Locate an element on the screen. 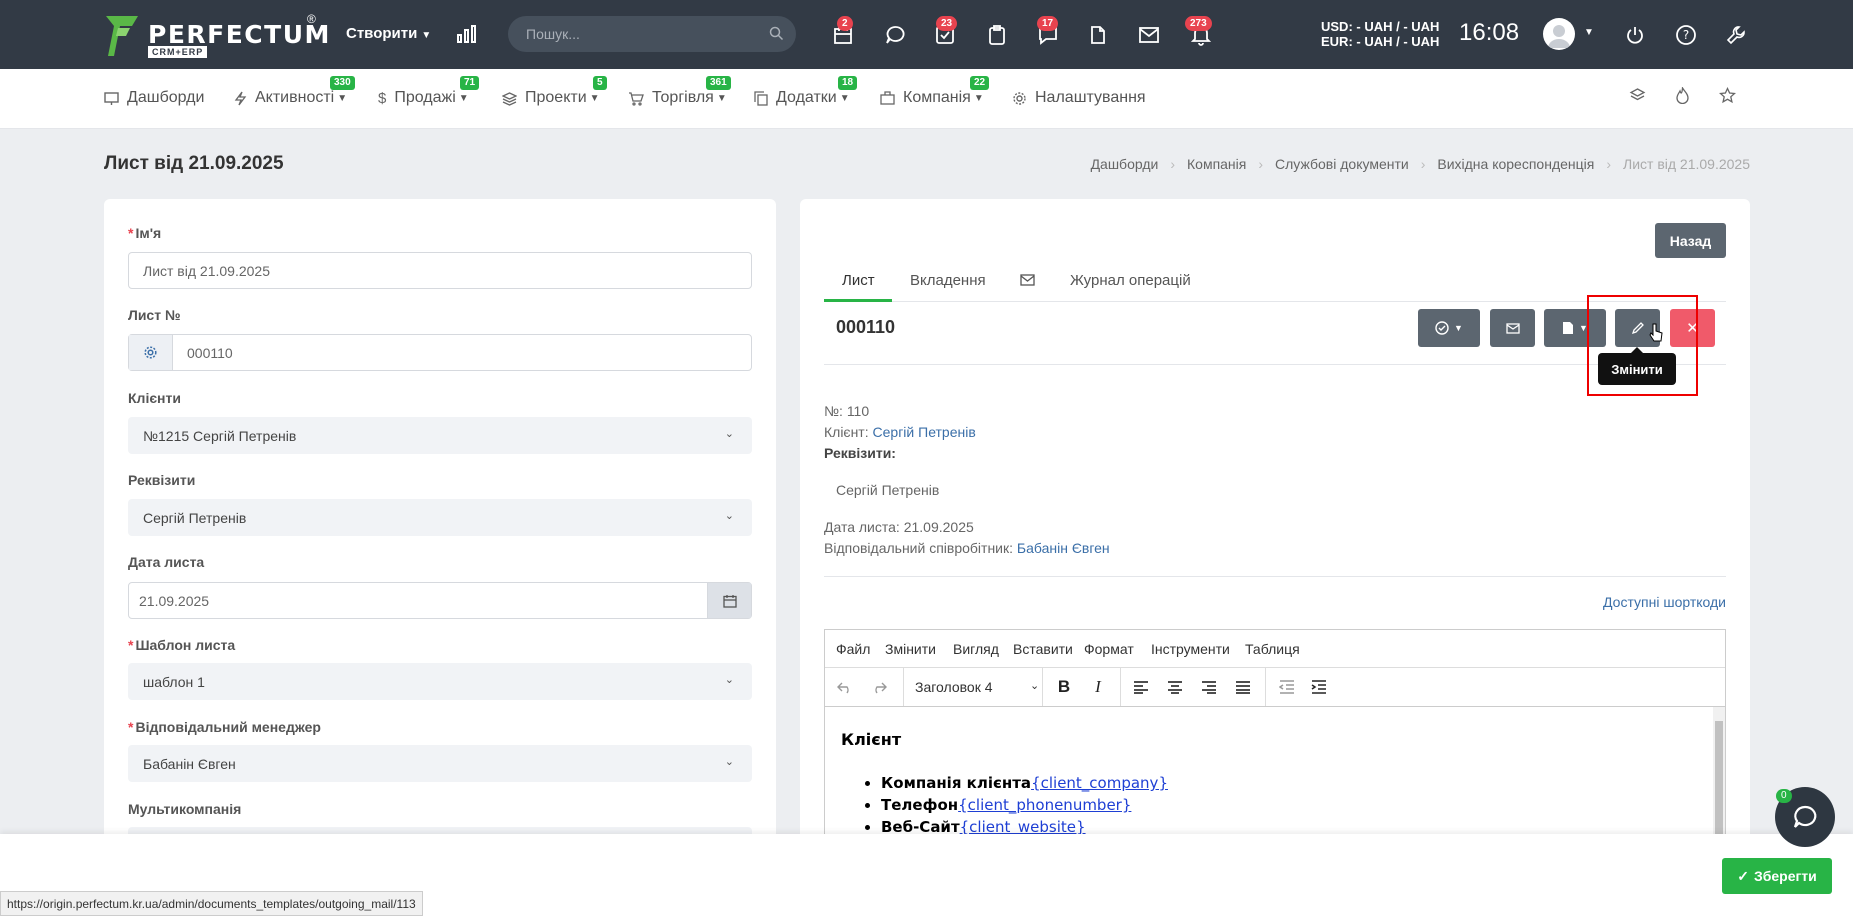  requisites-select: Сергій Петренів ⌄ is located at coordinates (440, 517).